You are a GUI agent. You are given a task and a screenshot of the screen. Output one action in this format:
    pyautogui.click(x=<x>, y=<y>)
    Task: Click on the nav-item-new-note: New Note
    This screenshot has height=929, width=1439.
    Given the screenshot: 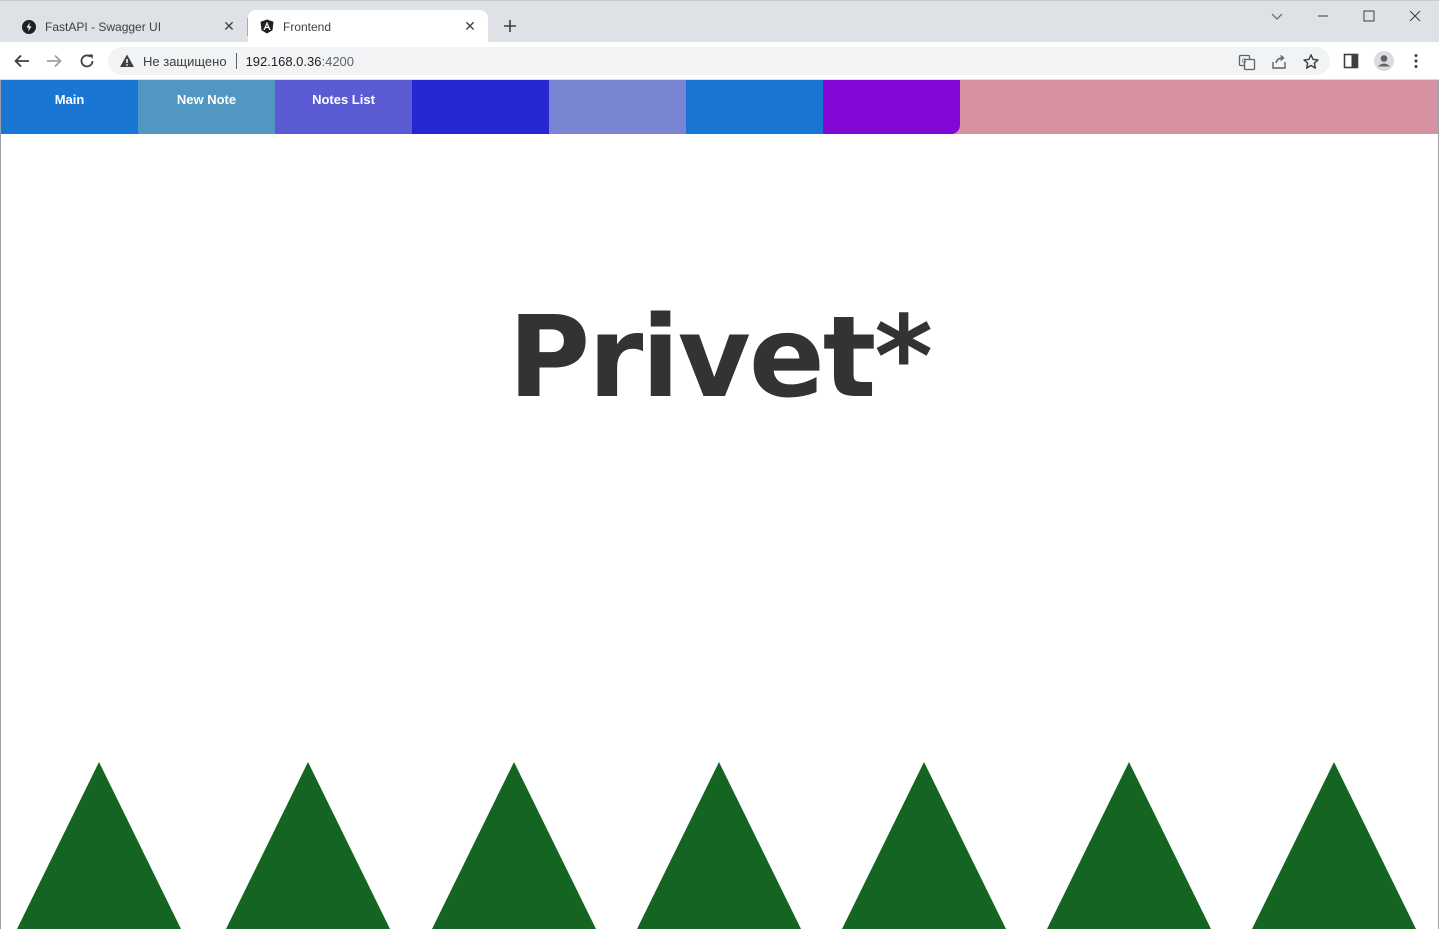 What is the action you would take?
    pyautogui.click(x=206, y=107)
    